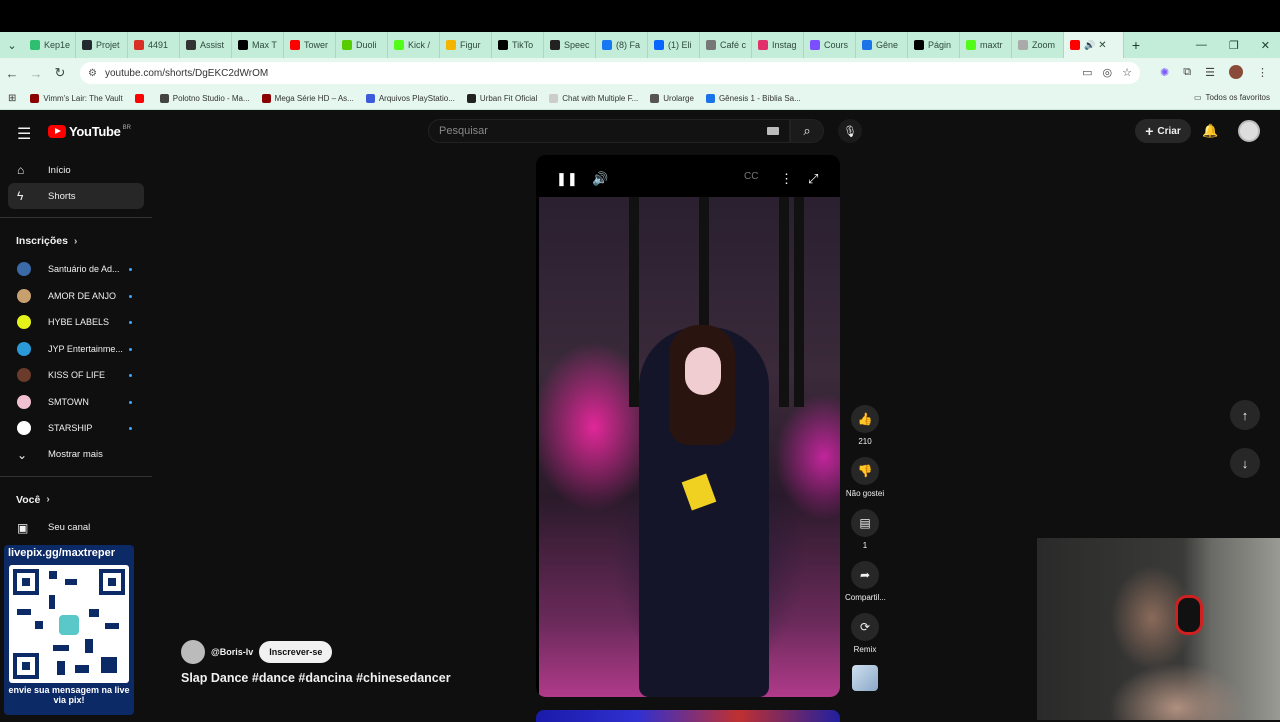  What do you see at coordinates (12, 73) in the screenshot?
I see `back-icon: ←` at bounding box center [12, 73].